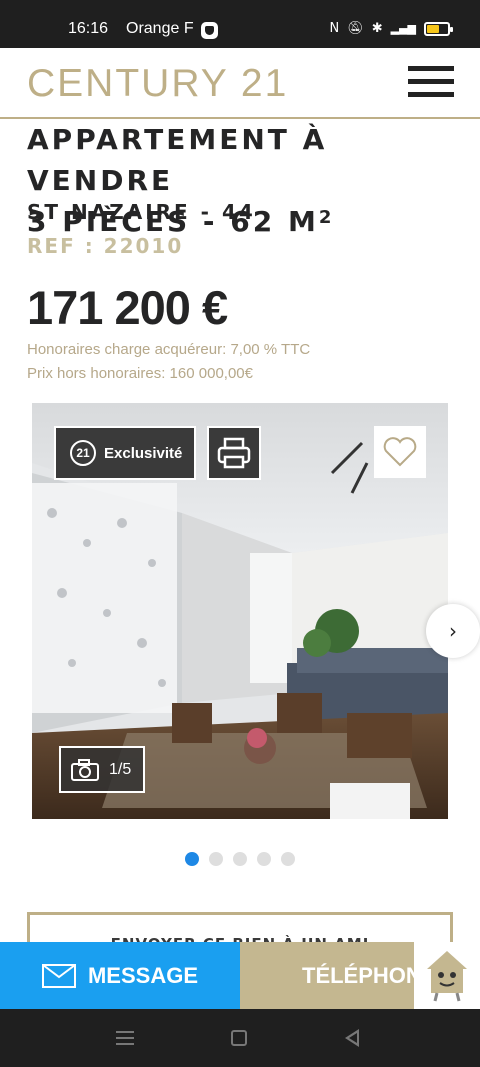  I want to click on c21-logo-icon: 21, so click(83, 453).